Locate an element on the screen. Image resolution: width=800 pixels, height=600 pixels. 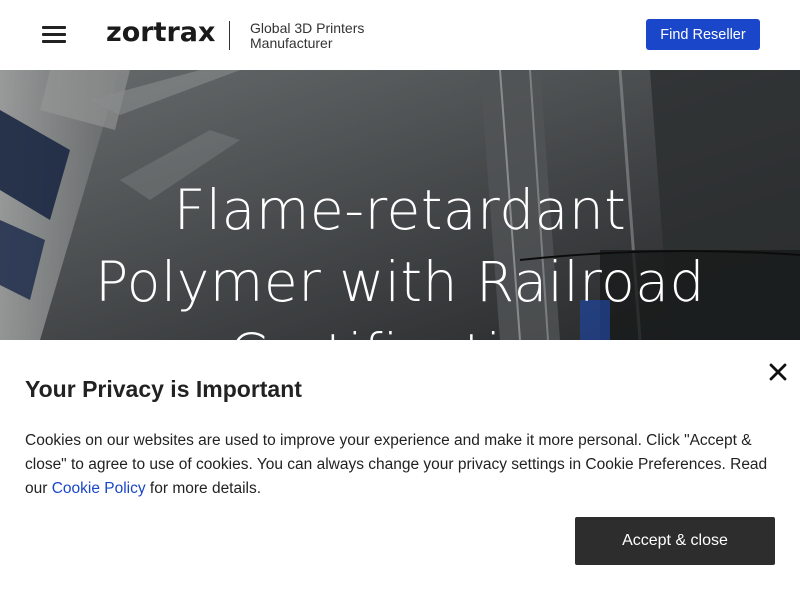
logo-divider is located at coordinates (229, 35).